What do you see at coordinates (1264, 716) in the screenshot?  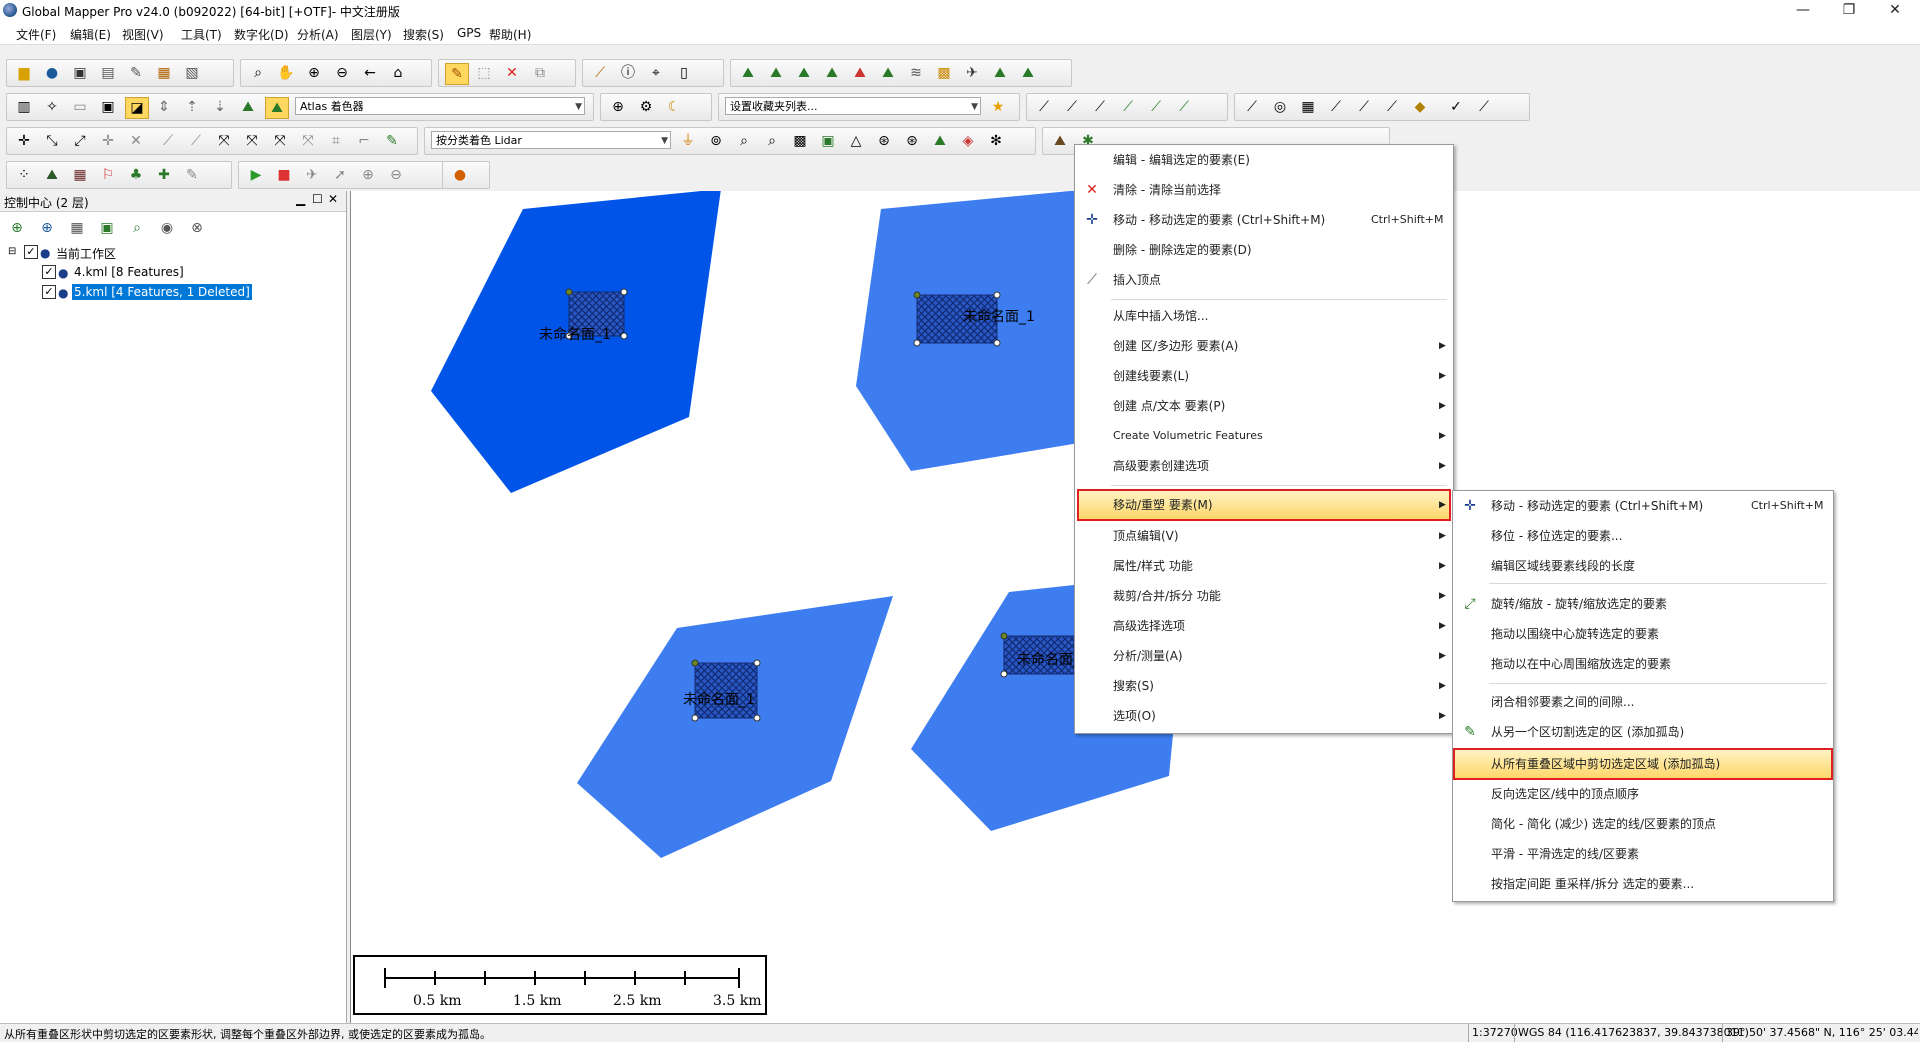 I see `menu-item-options: 选项(O) ▶` at bounding box center [1264, 716].